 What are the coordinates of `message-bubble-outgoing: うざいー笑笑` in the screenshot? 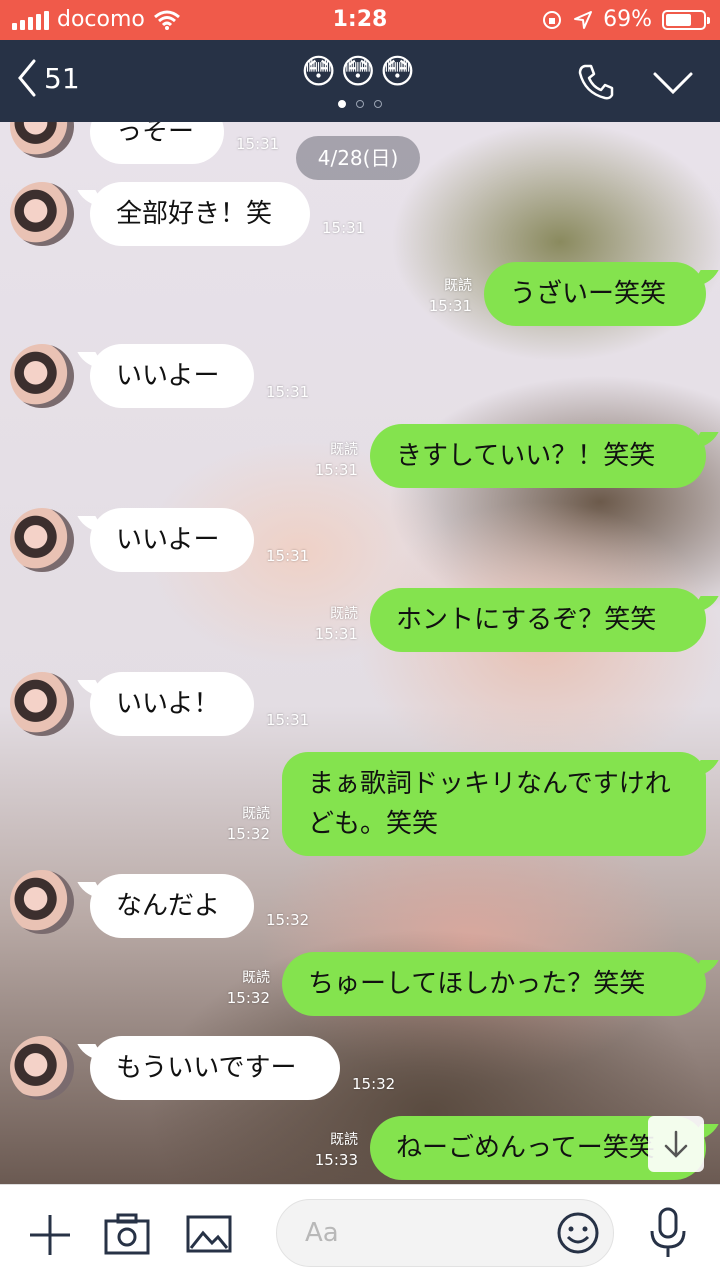 It's located at (595, 294).